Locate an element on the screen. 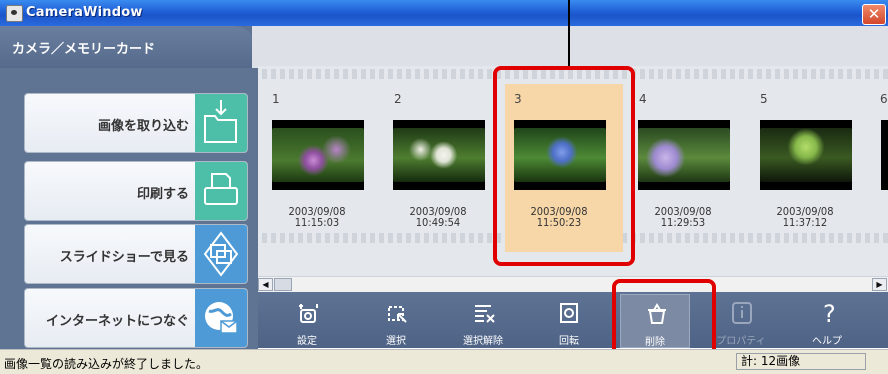 The height and width of the screenshot is (374, 888). internet-button: インターネットにつなぐ is located at coordinates (136, 318).